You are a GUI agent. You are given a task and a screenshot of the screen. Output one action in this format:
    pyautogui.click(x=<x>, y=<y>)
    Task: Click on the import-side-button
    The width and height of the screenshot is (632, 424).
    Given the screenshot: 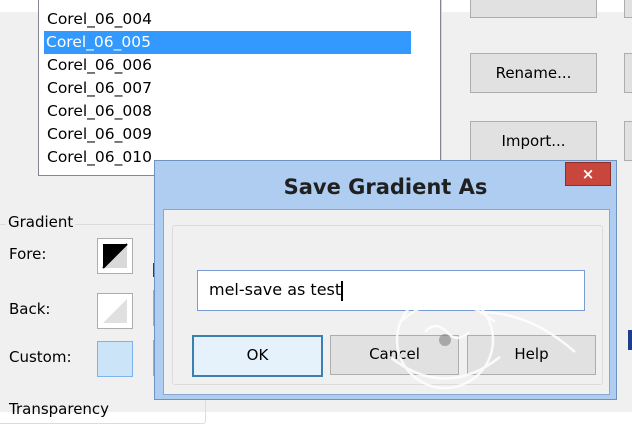 What is the action you would take?
    pyautogui.click(x=628, y=141)
    